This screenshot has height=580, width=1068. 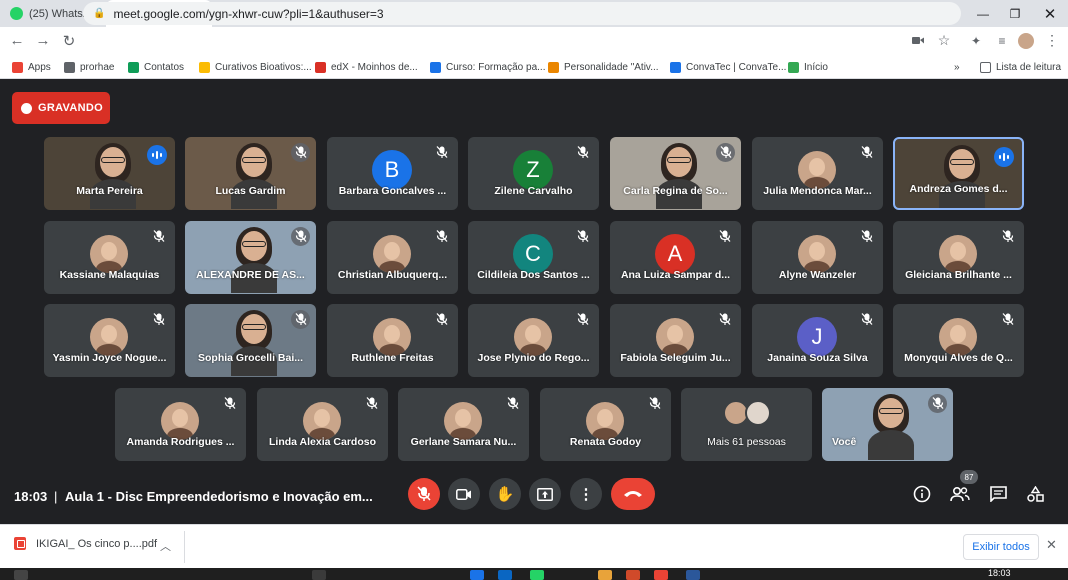 What do you see at coordinates (31, 67) in the screenshot?
I see `bookmark-item: Apps` at bounding box center [31, 67].